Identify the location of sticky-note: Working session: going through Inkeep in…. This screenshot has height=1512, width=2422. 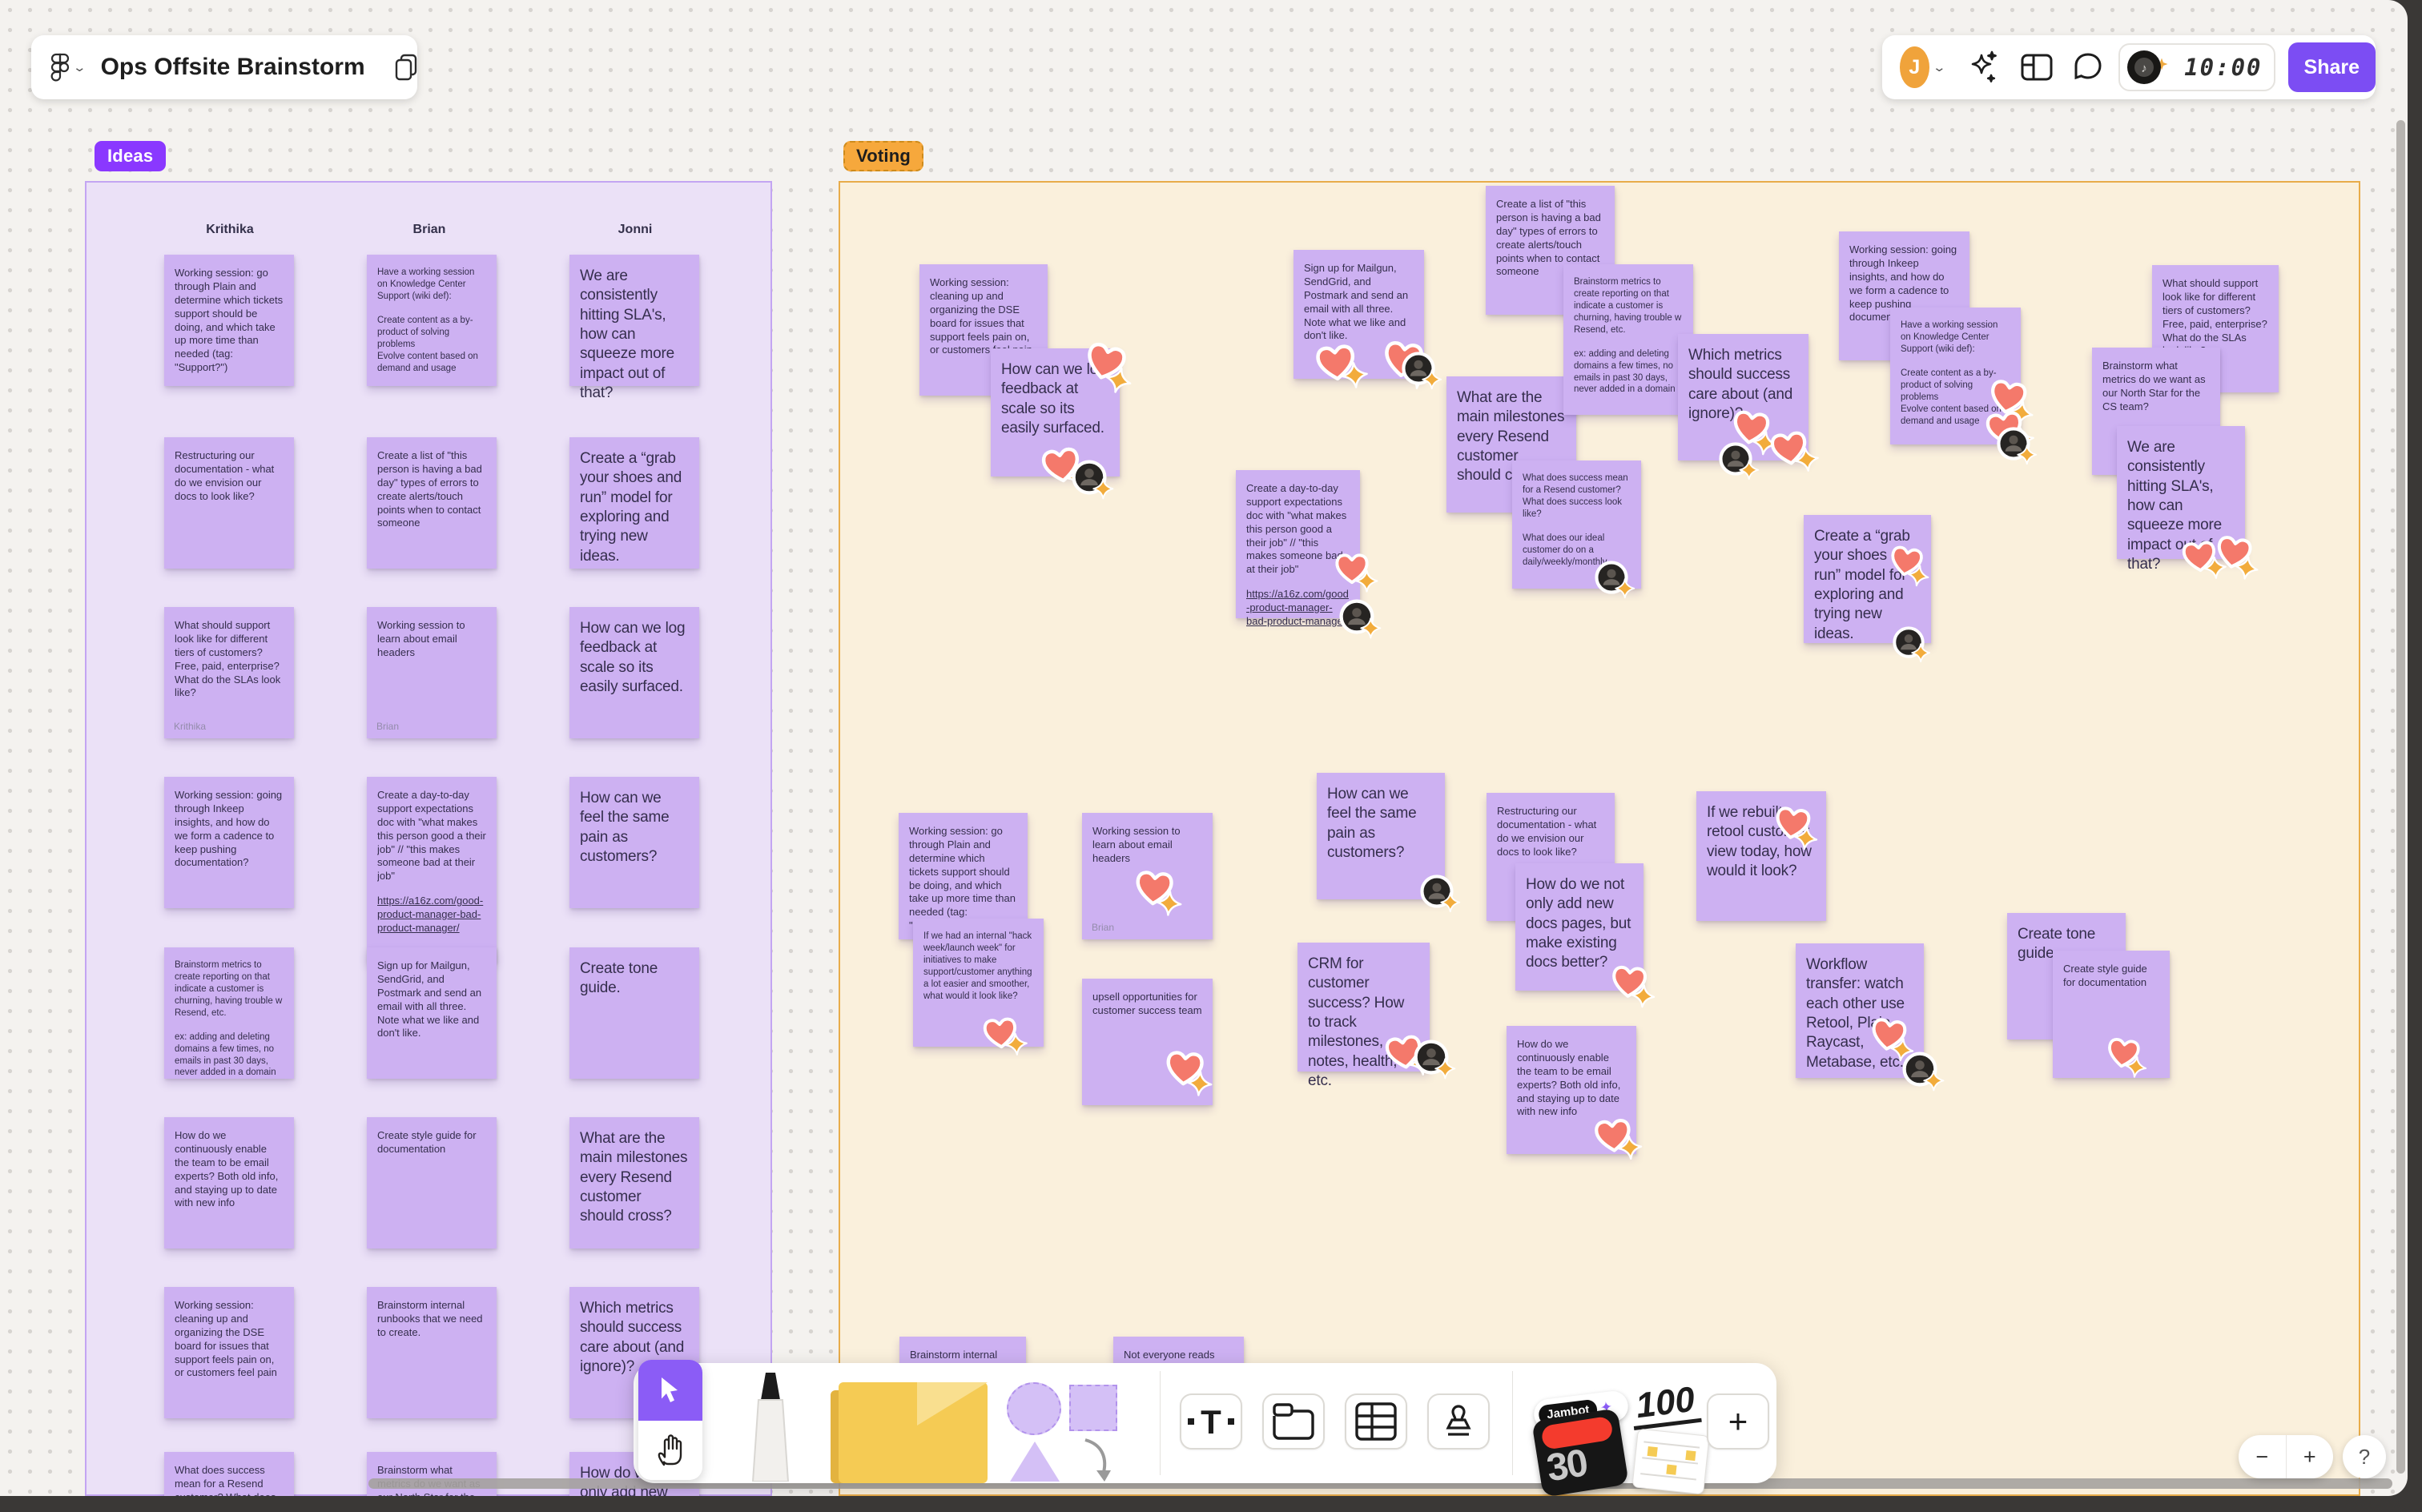
(229, 842).